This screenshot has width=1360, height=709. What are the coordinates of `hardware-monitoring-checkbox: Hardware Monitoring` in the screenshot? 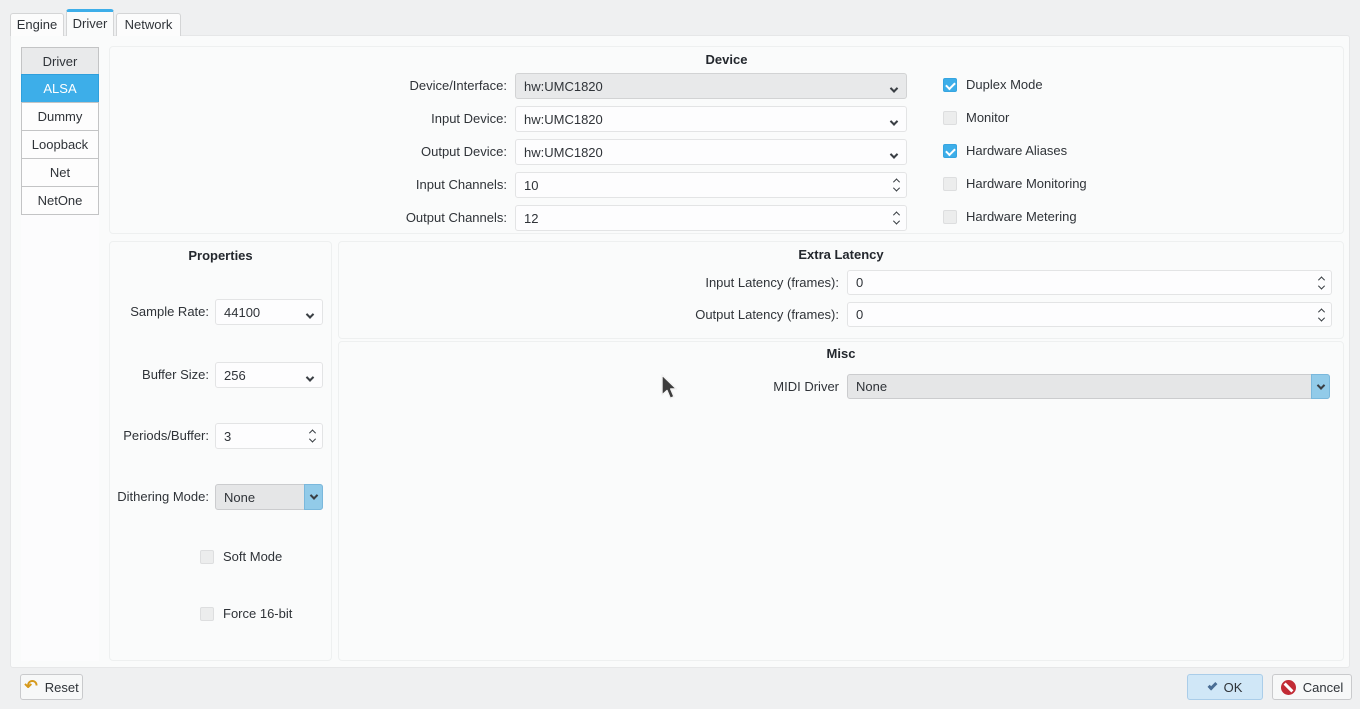 It's located at (1015, 184).